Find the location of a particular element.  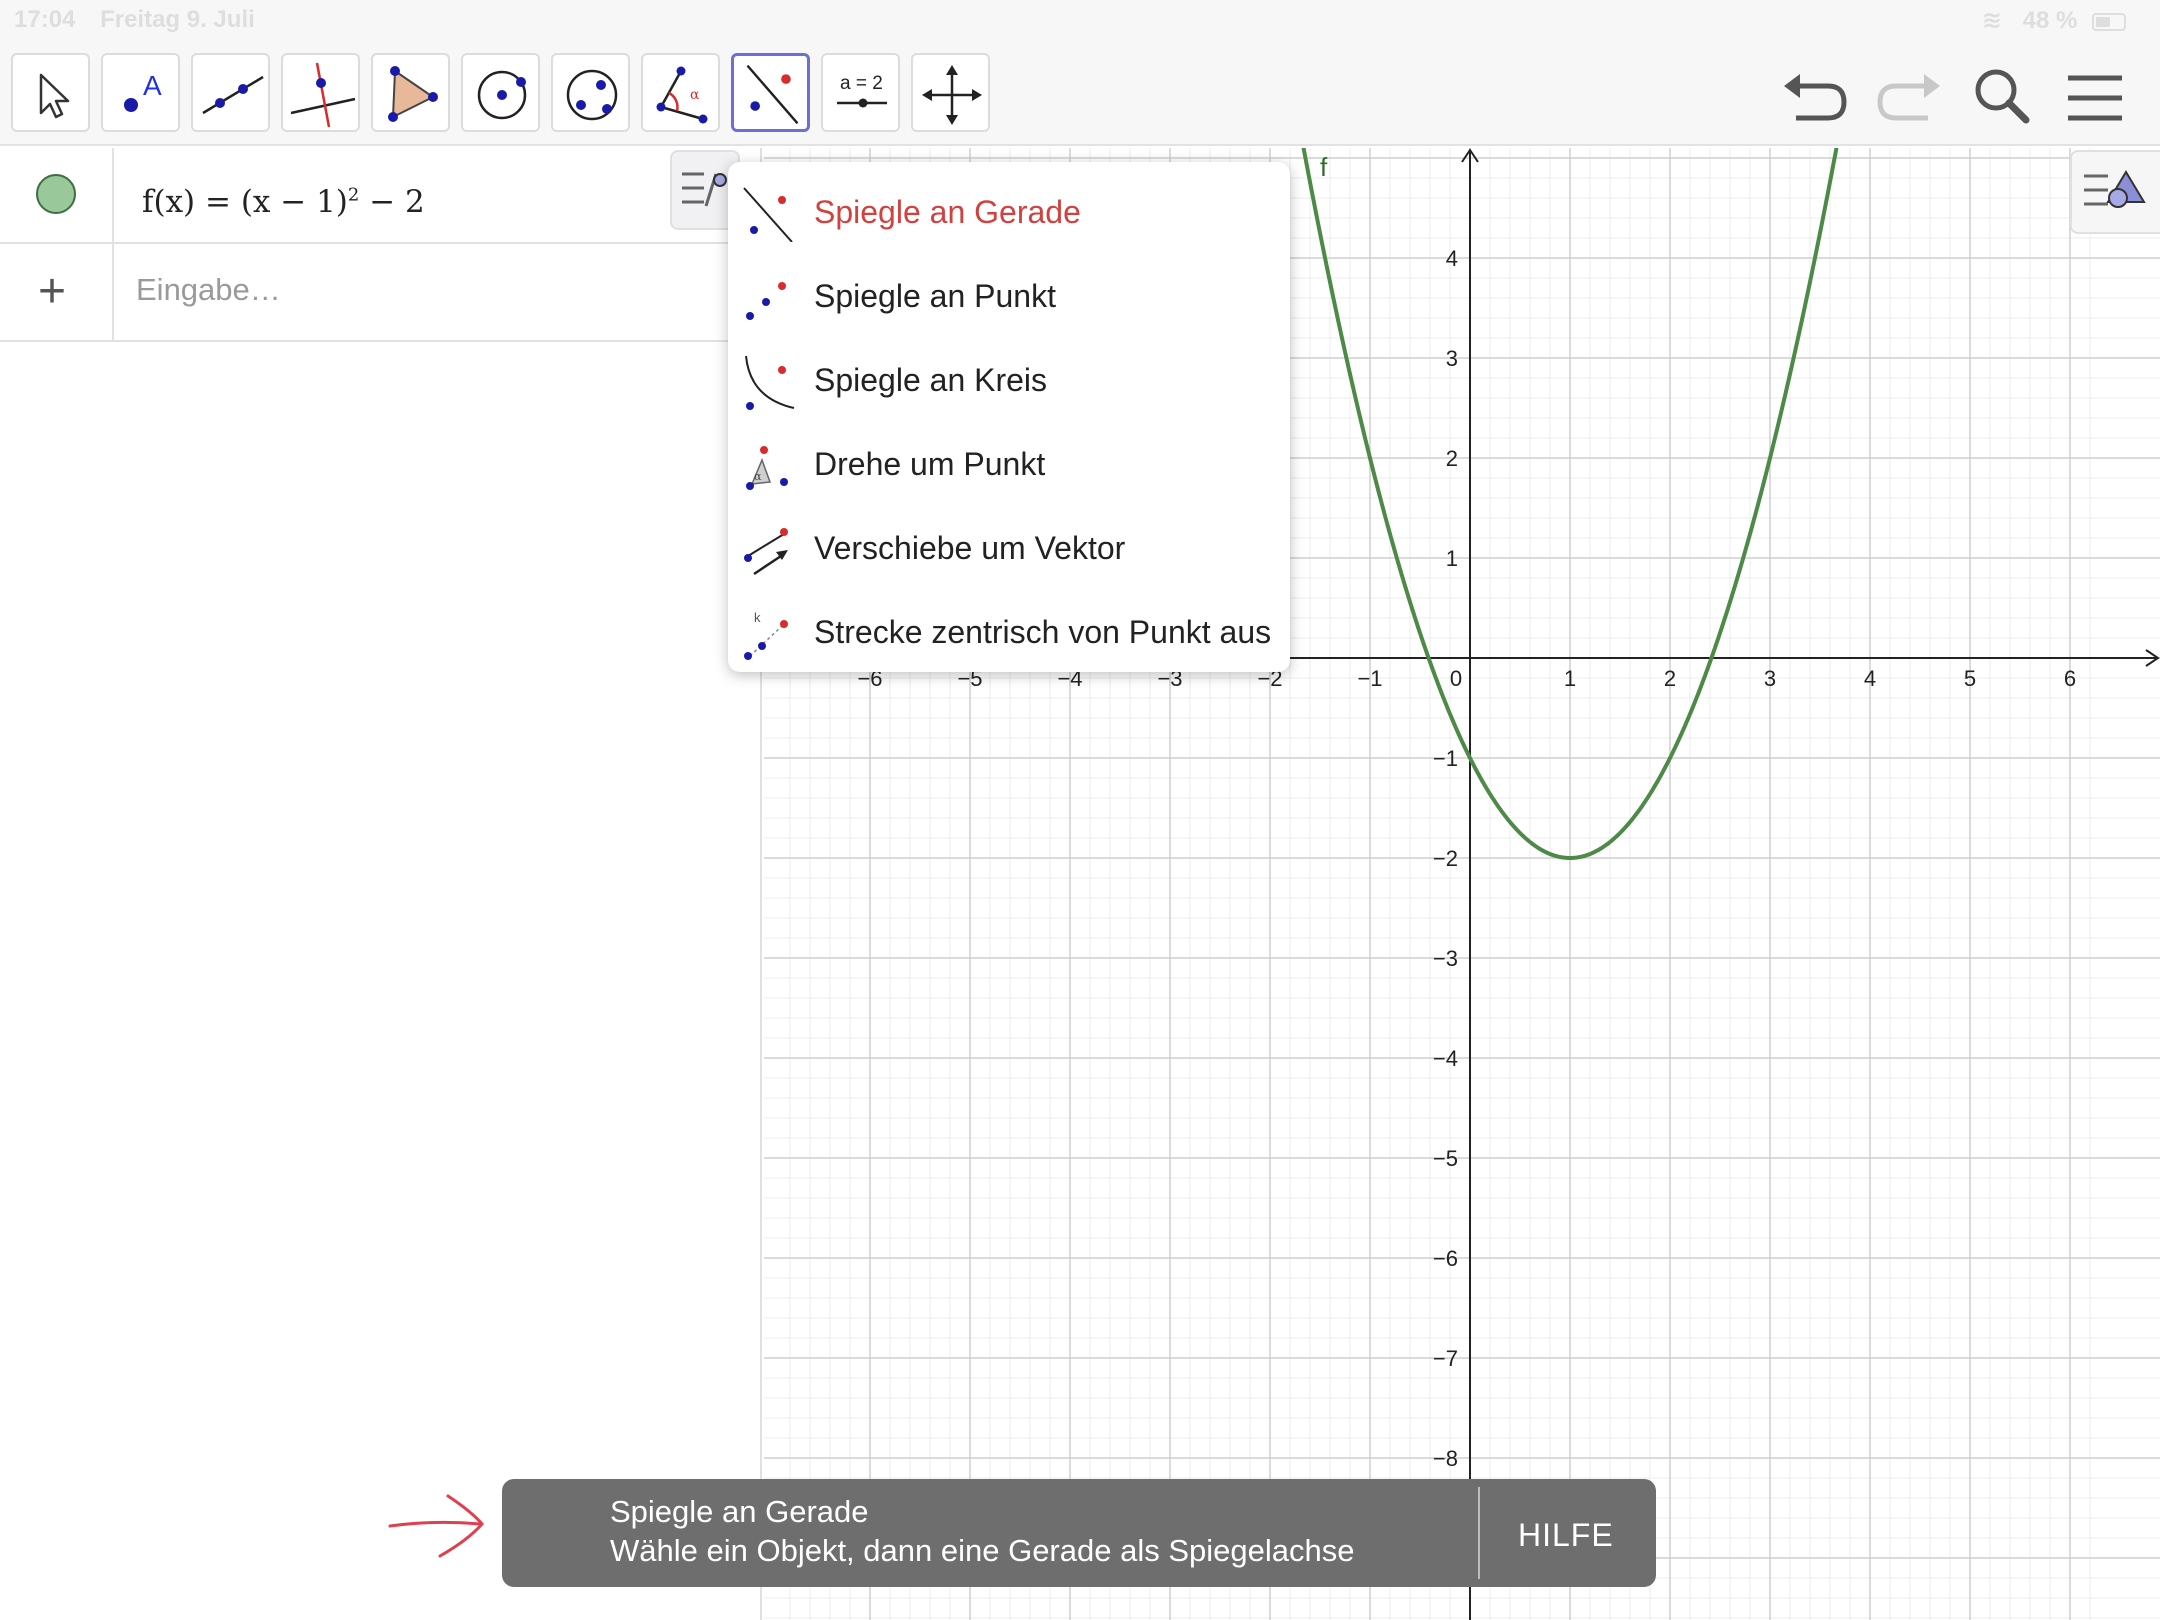

menu-item-reflect-circle: Spiegle an Kreis is located at coordinates (1009, 380).